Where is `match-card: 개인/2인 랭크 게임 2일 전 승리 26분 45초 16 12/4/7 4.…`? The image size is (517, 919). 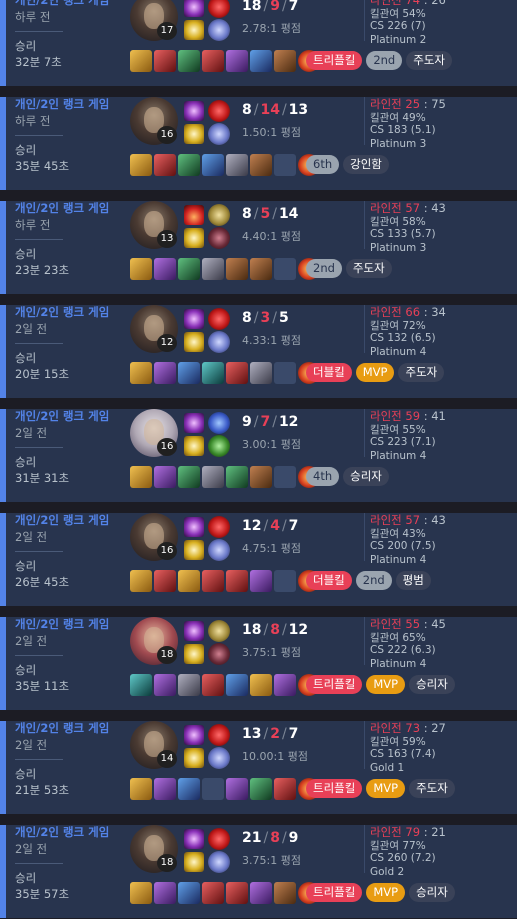 match-card: 개인/2인 랭크 게임 2일 전 승리 26분 45초 16 12/4/7 4.… is located at coordinates (258, 559).